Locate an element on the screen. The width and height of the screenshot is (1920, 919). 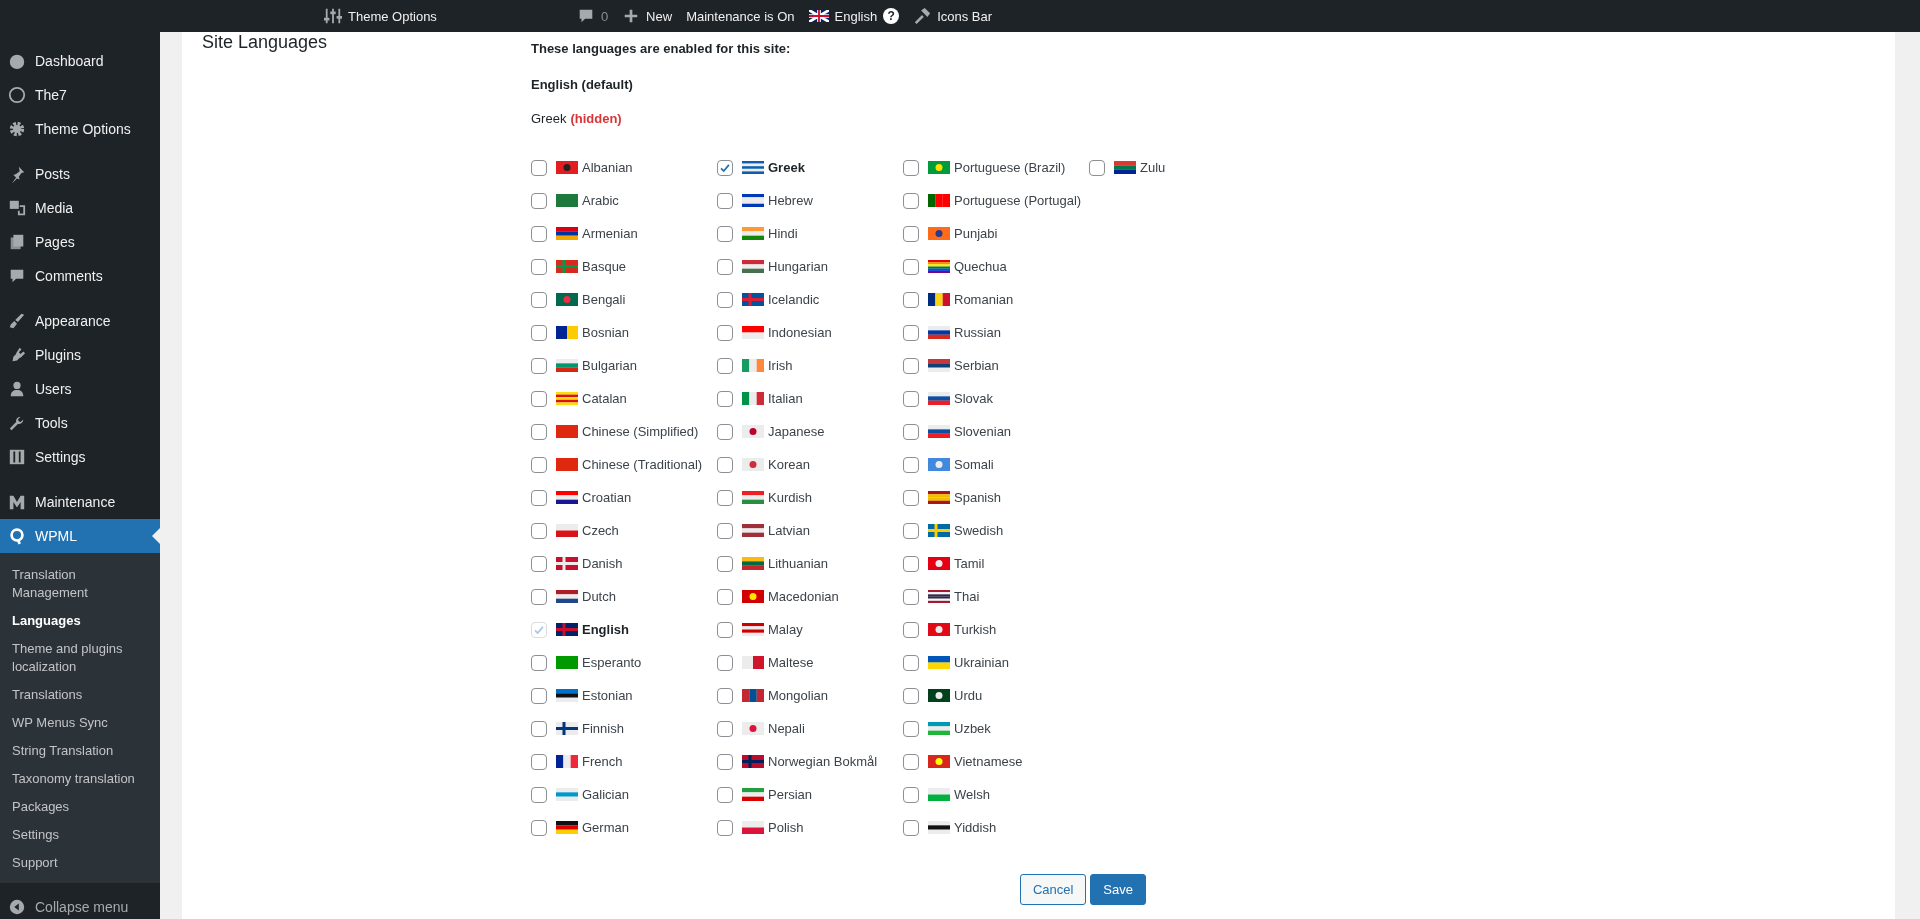
submenu-item: String Translation is located at coordinates (80, 751).